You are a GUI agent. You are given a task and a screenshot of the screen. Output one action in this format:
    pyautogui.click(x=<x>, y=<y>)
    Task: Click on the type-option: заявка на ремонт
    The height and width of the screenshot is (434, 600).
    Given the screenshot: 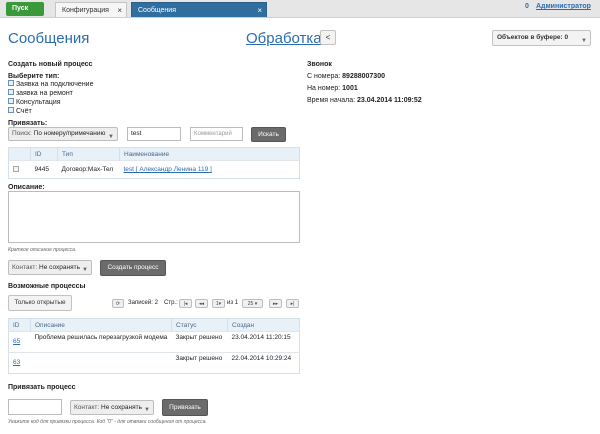 What is the action you would take?
    pyautogui.click(x=51, y=93)
    